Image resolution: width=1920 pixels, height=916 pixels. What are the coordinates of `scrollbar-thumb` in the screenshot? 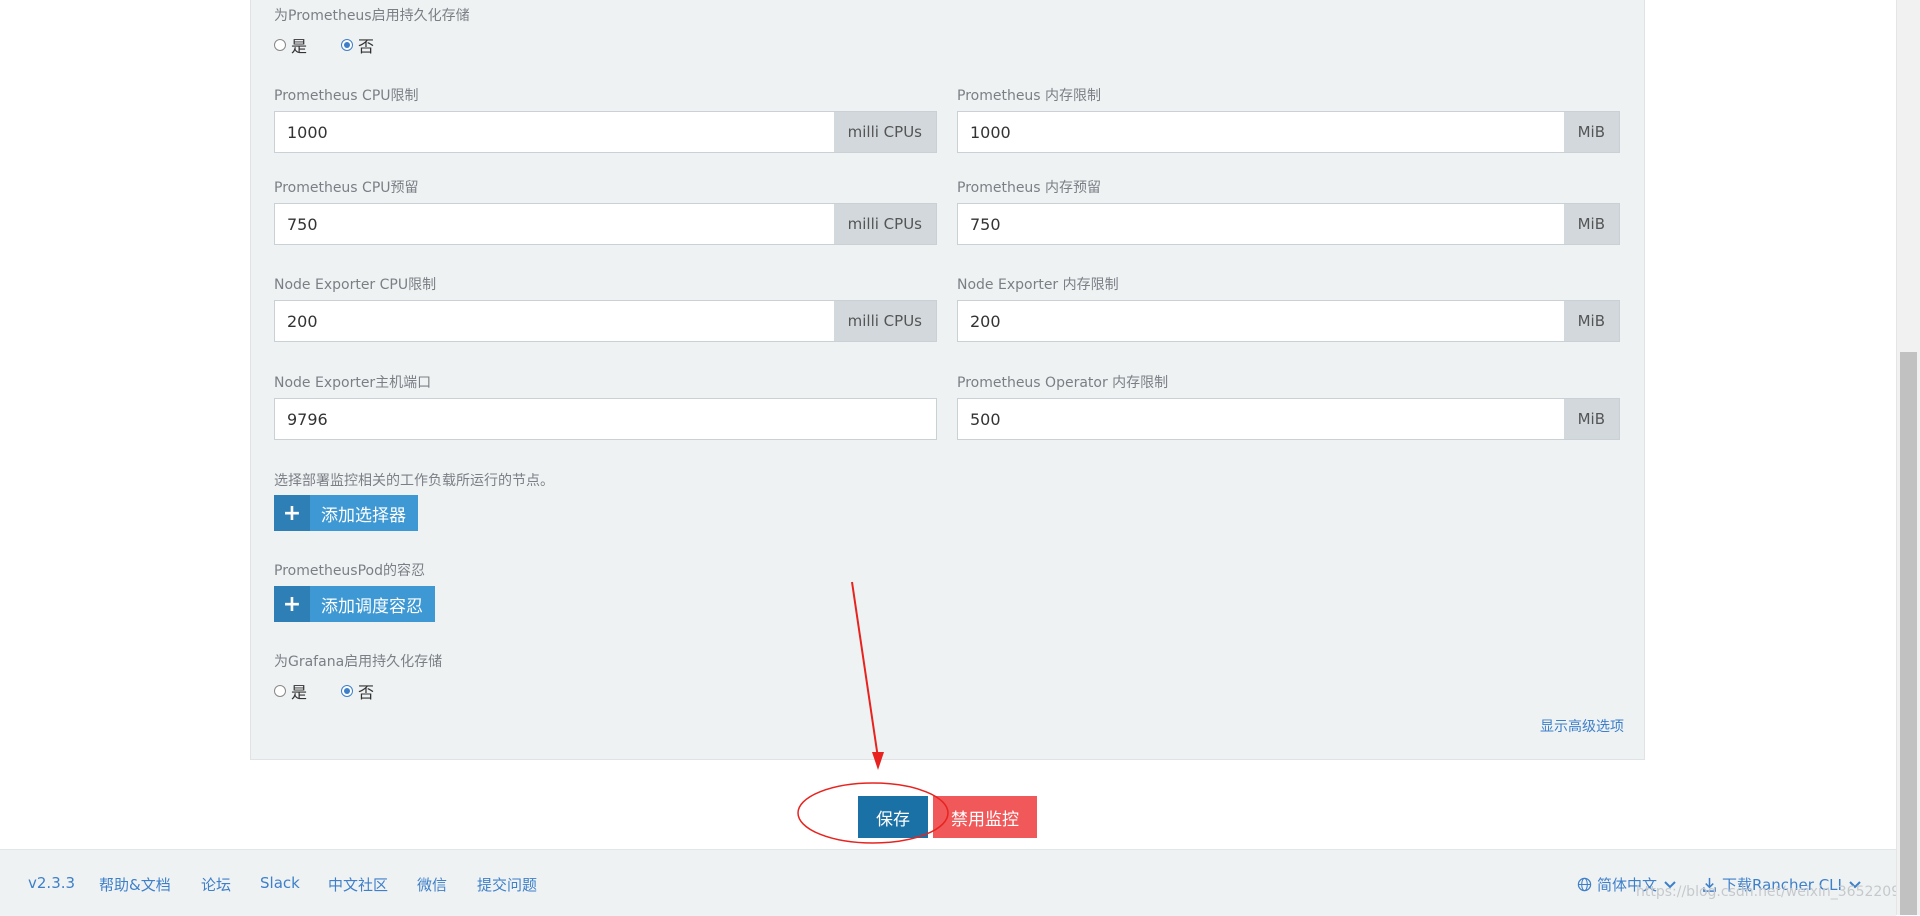 It's located at (1908, 633).